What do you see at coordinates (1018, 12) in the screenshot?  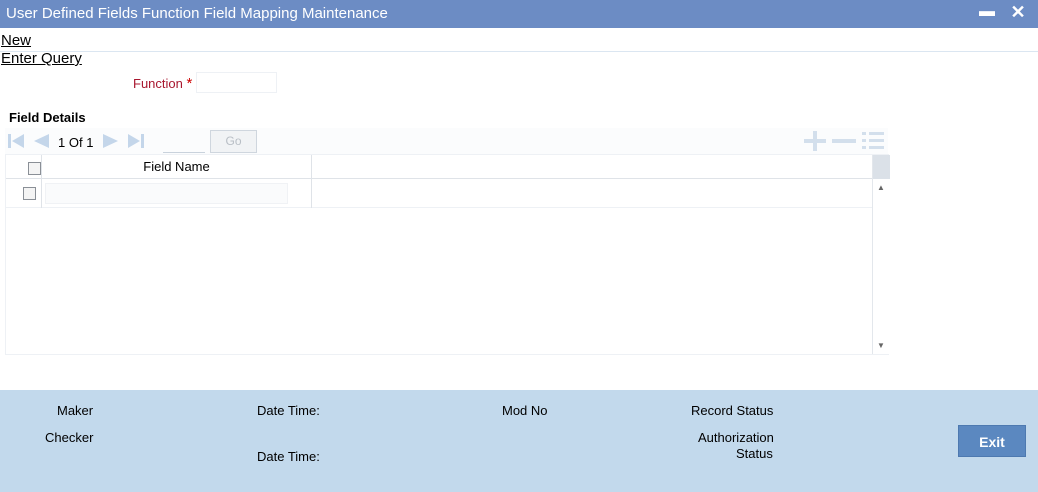 I see `close-icon: ✕` at bounding box center [1018, 12].